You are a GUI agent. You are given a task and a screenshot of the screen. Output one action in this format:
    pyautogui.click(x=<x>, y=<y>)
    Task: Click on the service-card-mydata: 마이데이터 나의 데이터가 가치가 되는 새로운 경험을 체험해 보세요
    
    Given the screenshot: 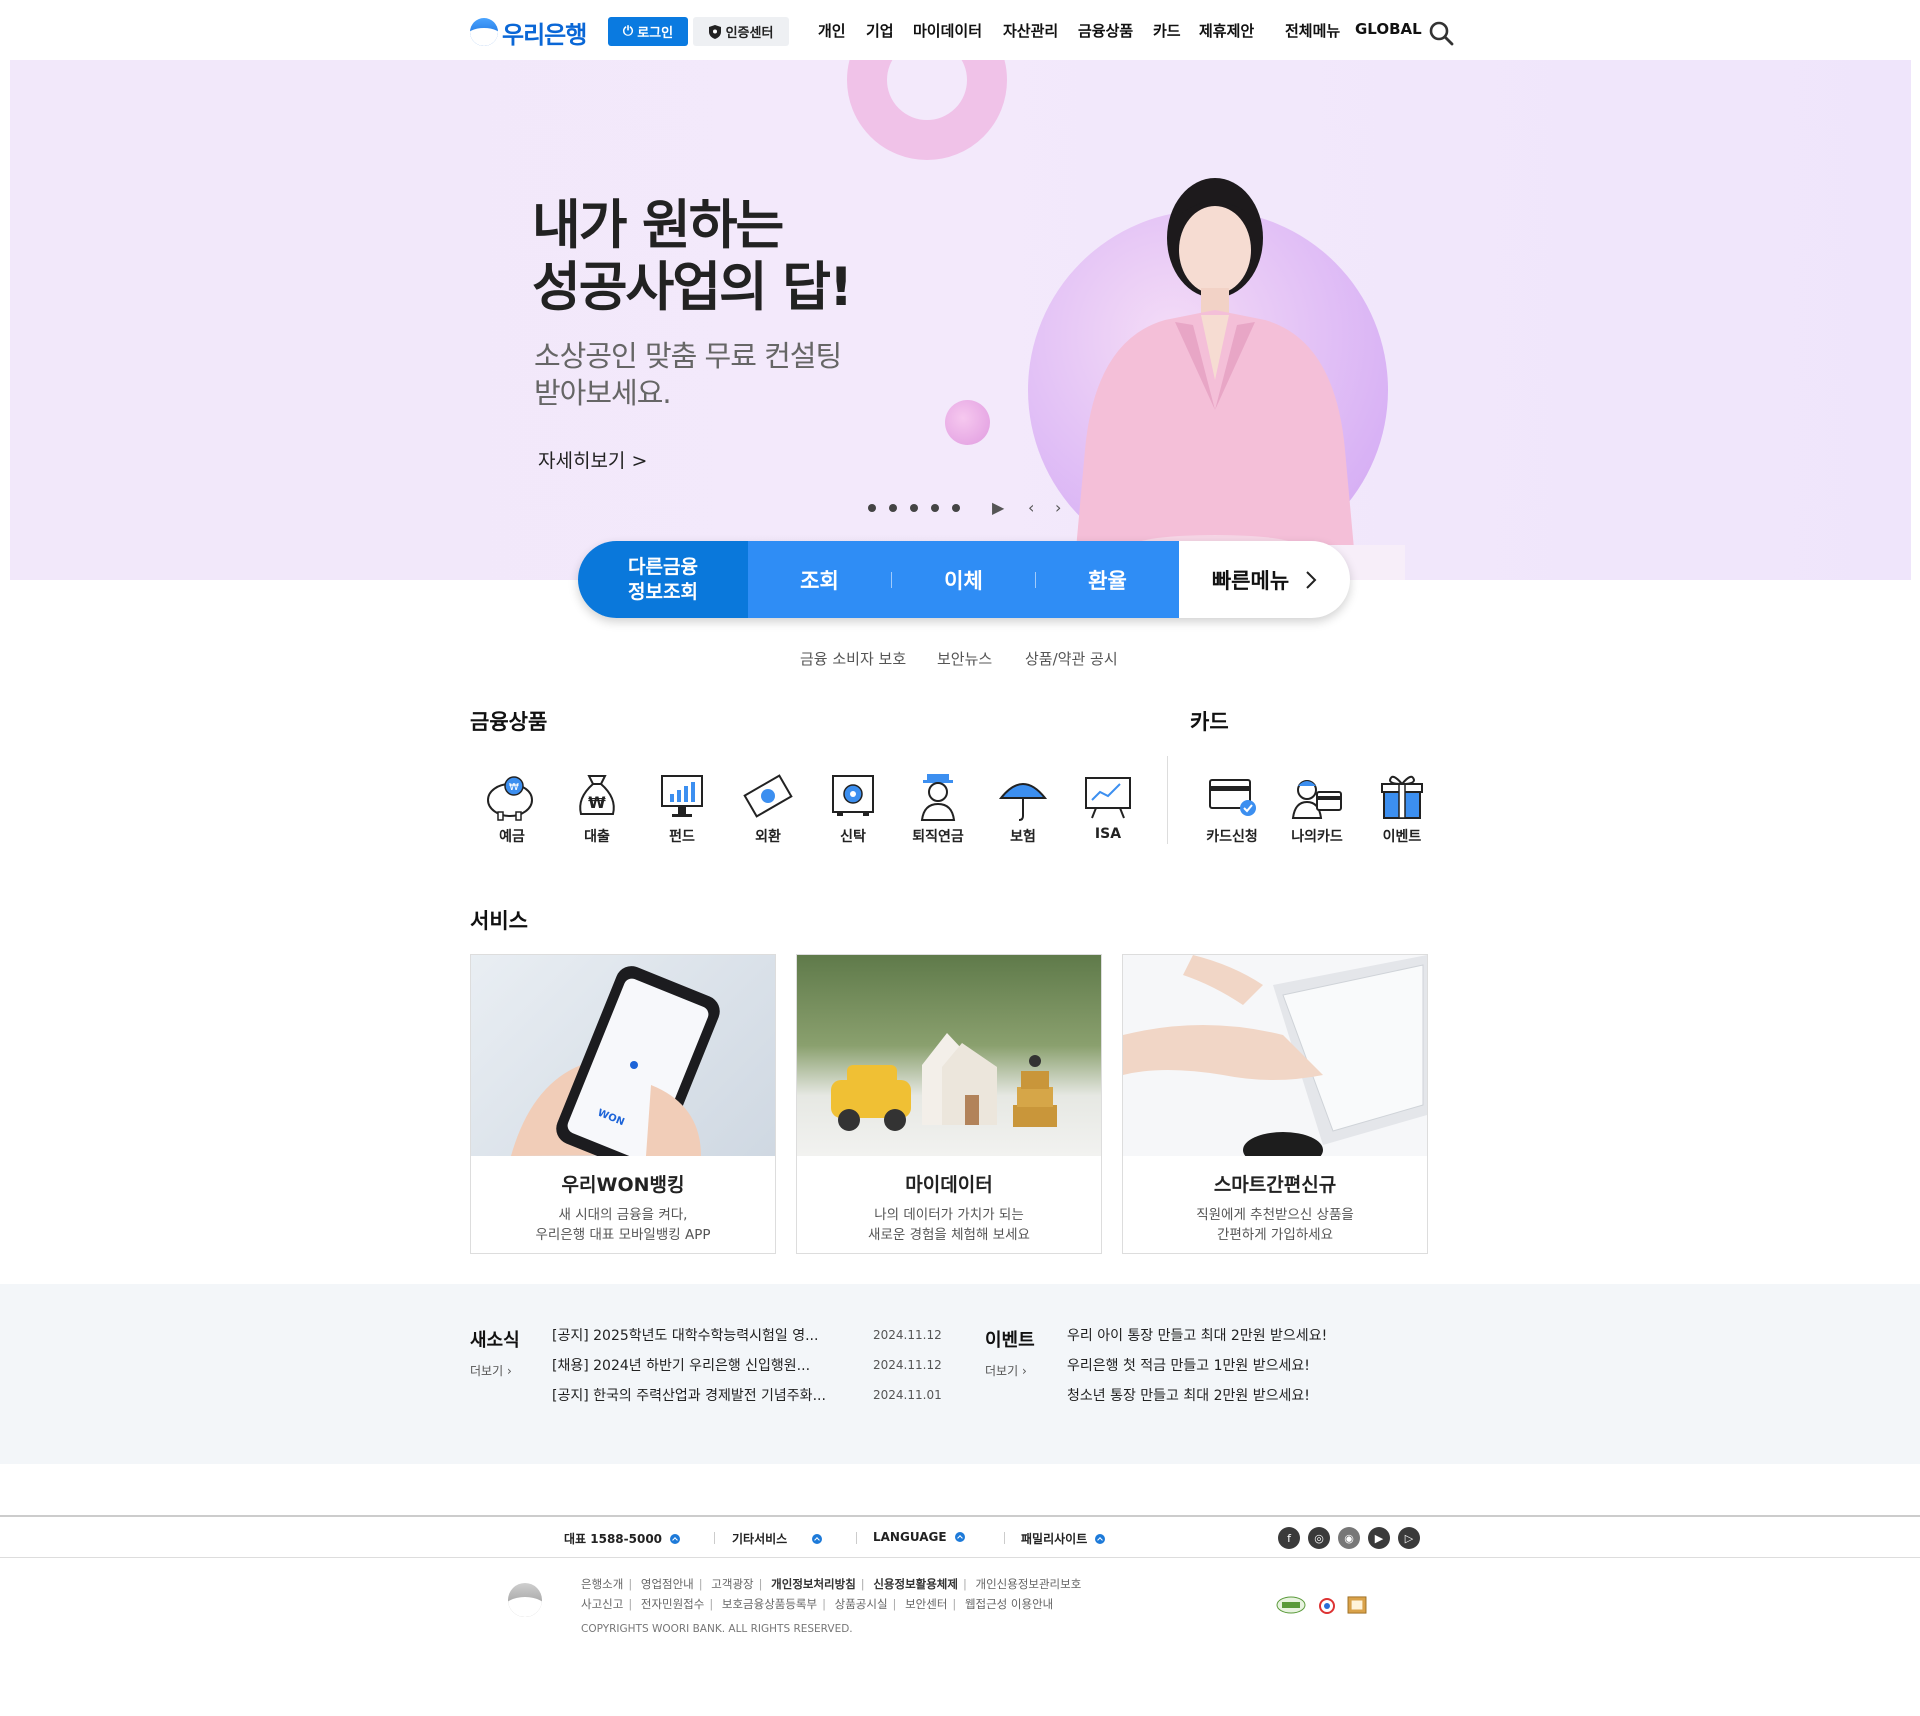 What is the action you would take?
    pyautogui.click(x=949, y=1104)
    